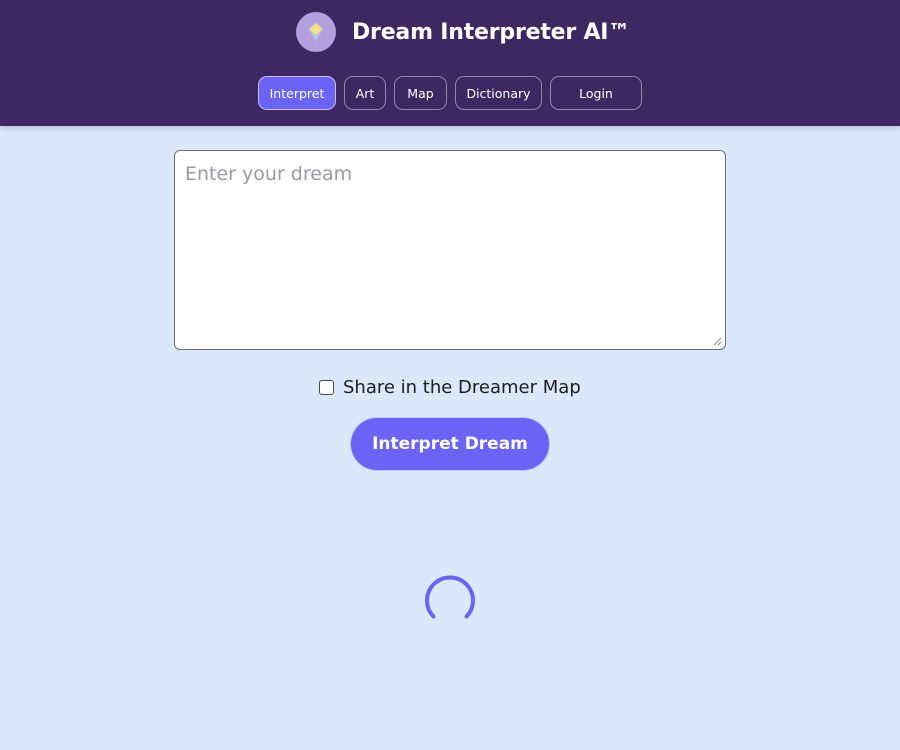 Image resolution: width=900 pixels, height=750 pixels. What do you see at coordinates (717, 341) in the screenshot?
I see `resize-grip-icon` at bounding box center [717, 341].